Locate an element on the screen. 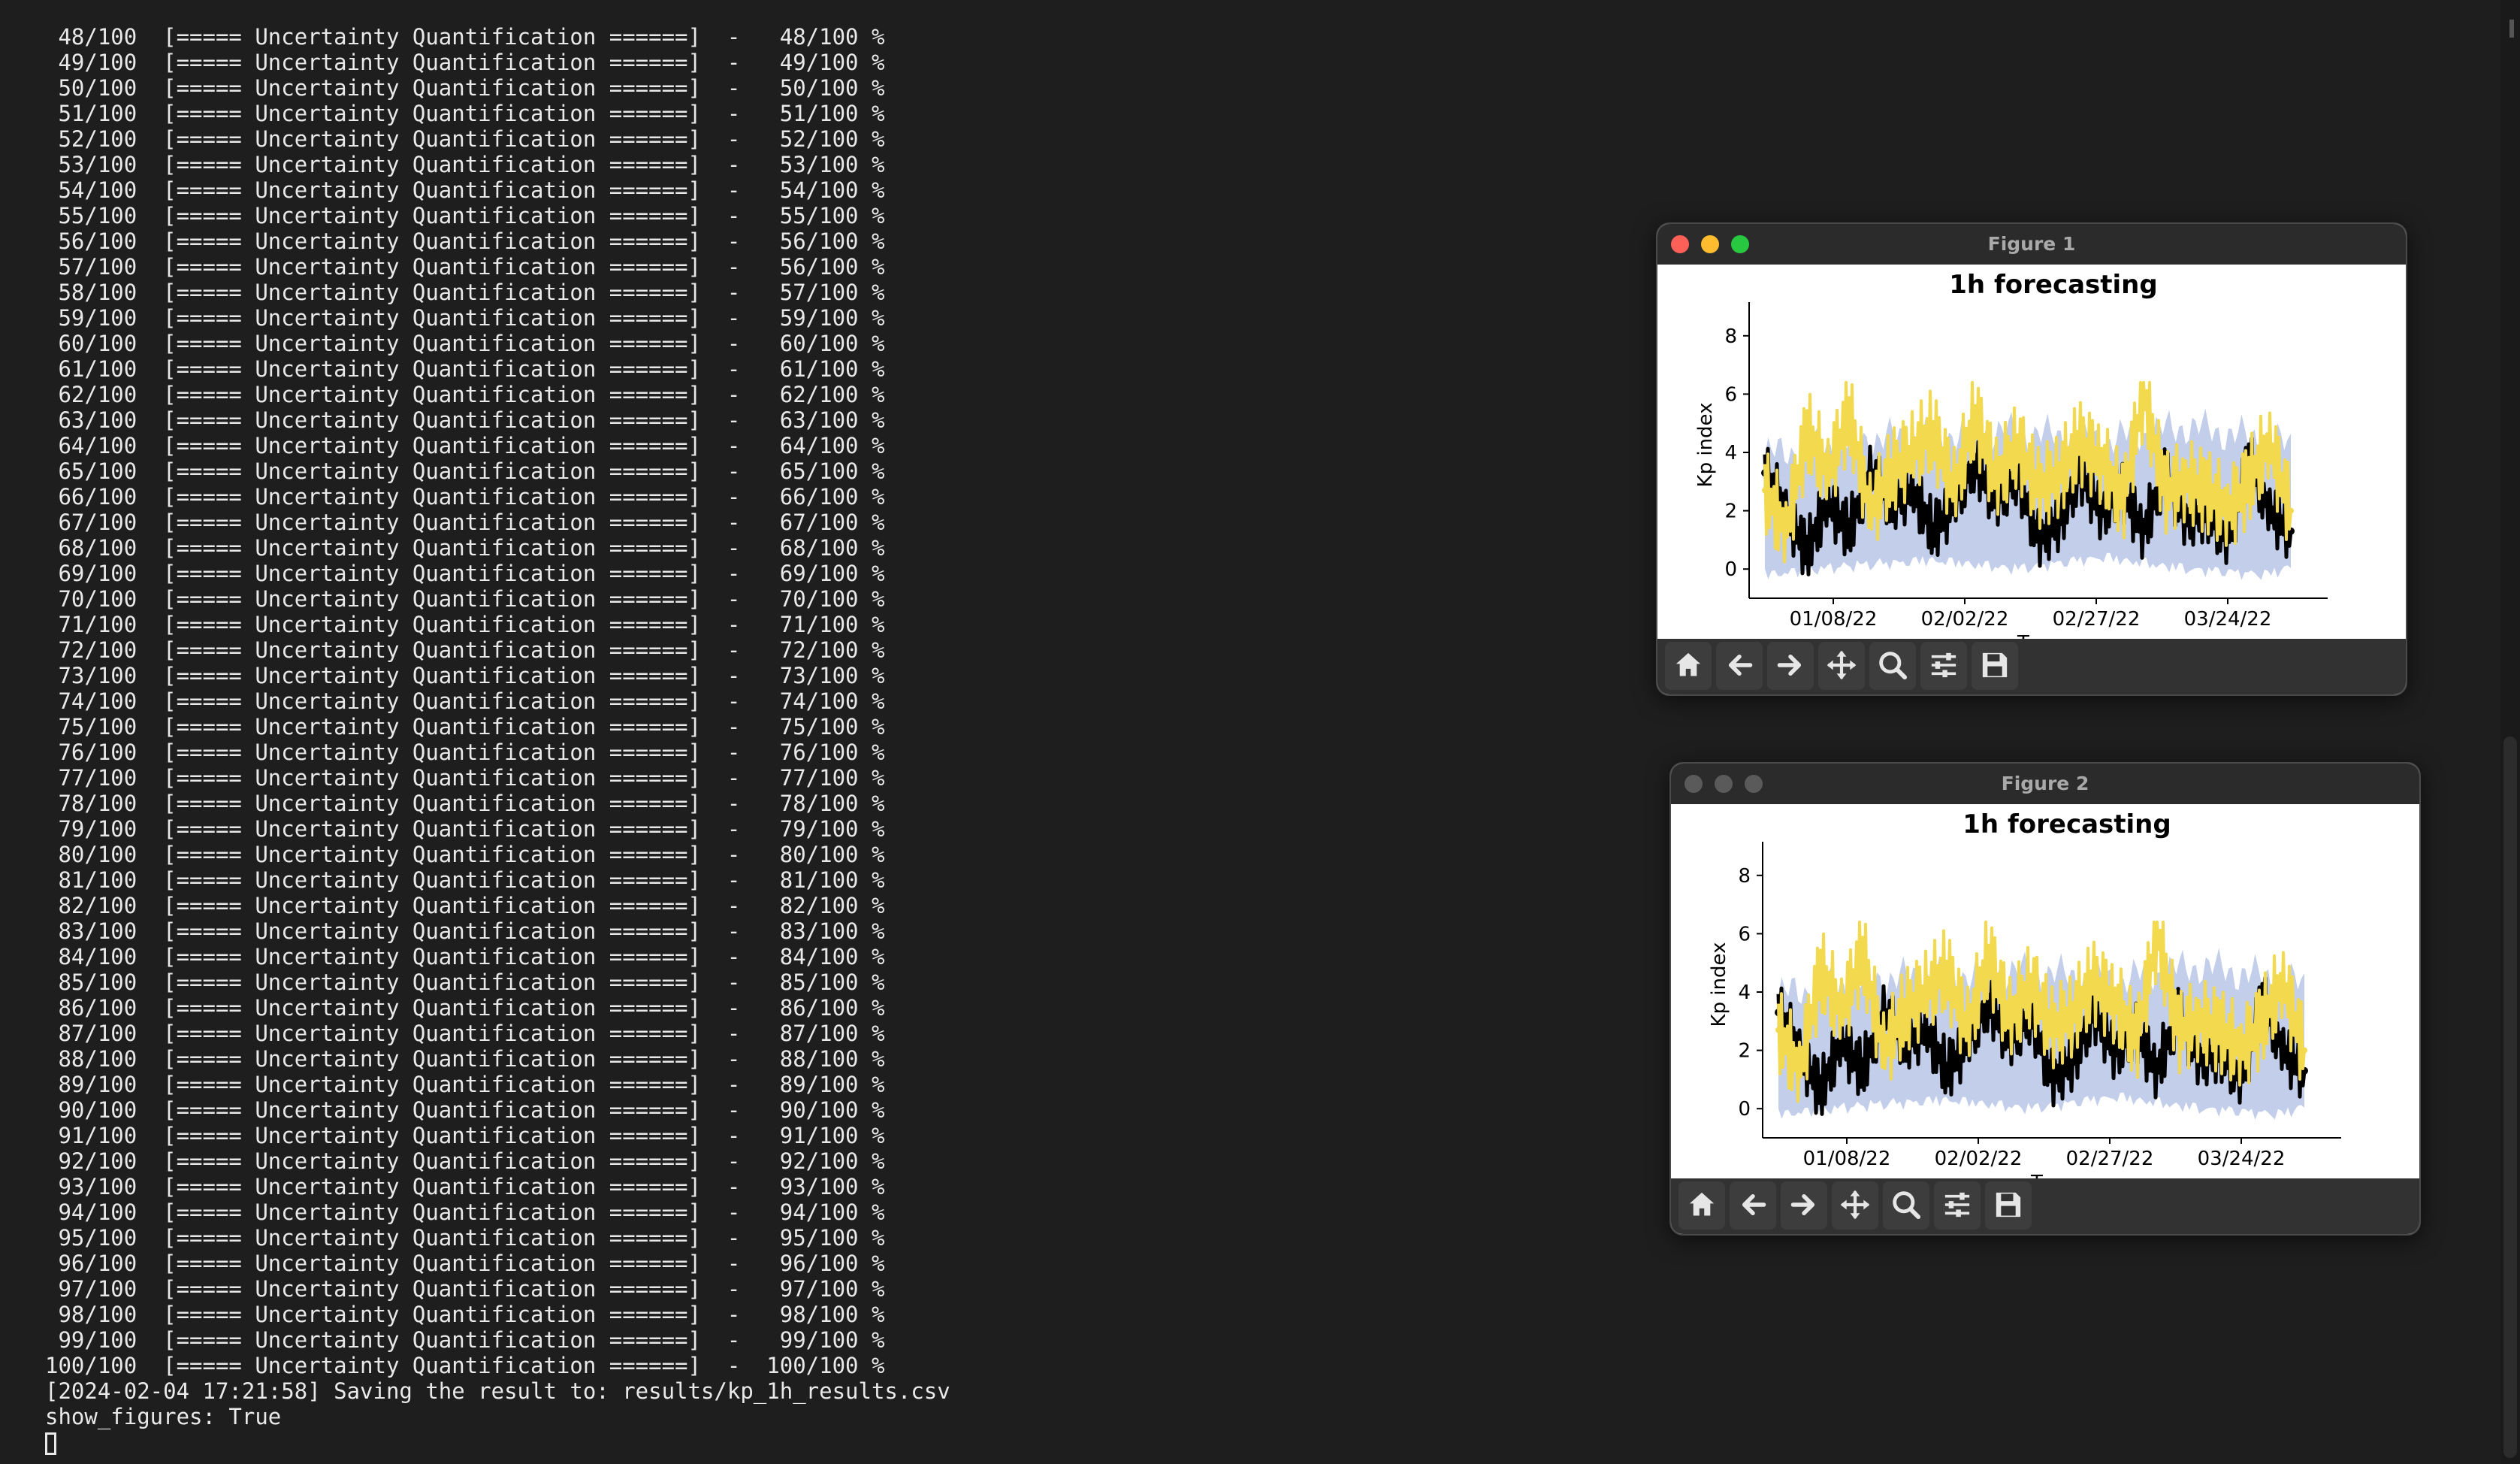 The width and height of the screenshot is (2520, 1464). terminal-line: show_figures: True is located at coordinates (163, 1417).